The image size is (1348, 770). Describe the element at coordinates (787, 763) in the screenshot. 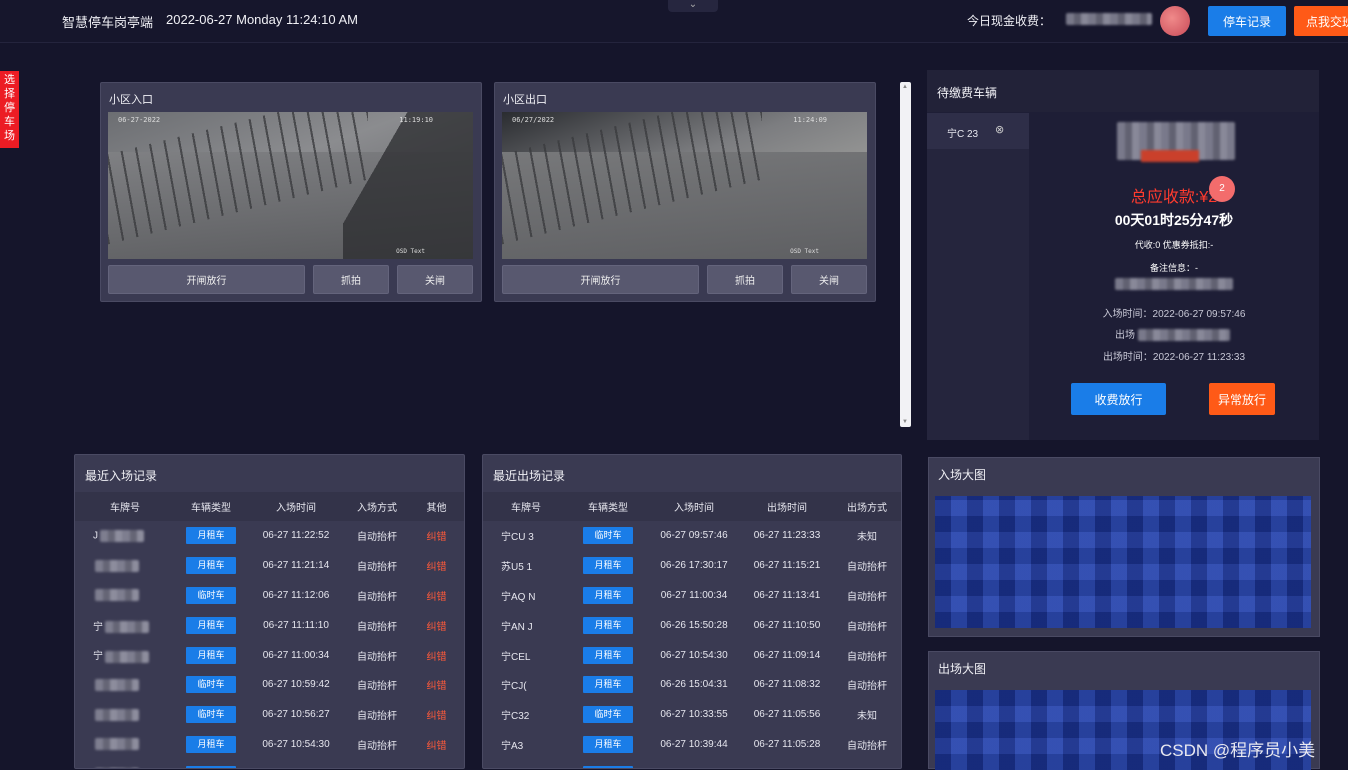

I see `exit-time-cell: 06-27 11:00:35` at that location.